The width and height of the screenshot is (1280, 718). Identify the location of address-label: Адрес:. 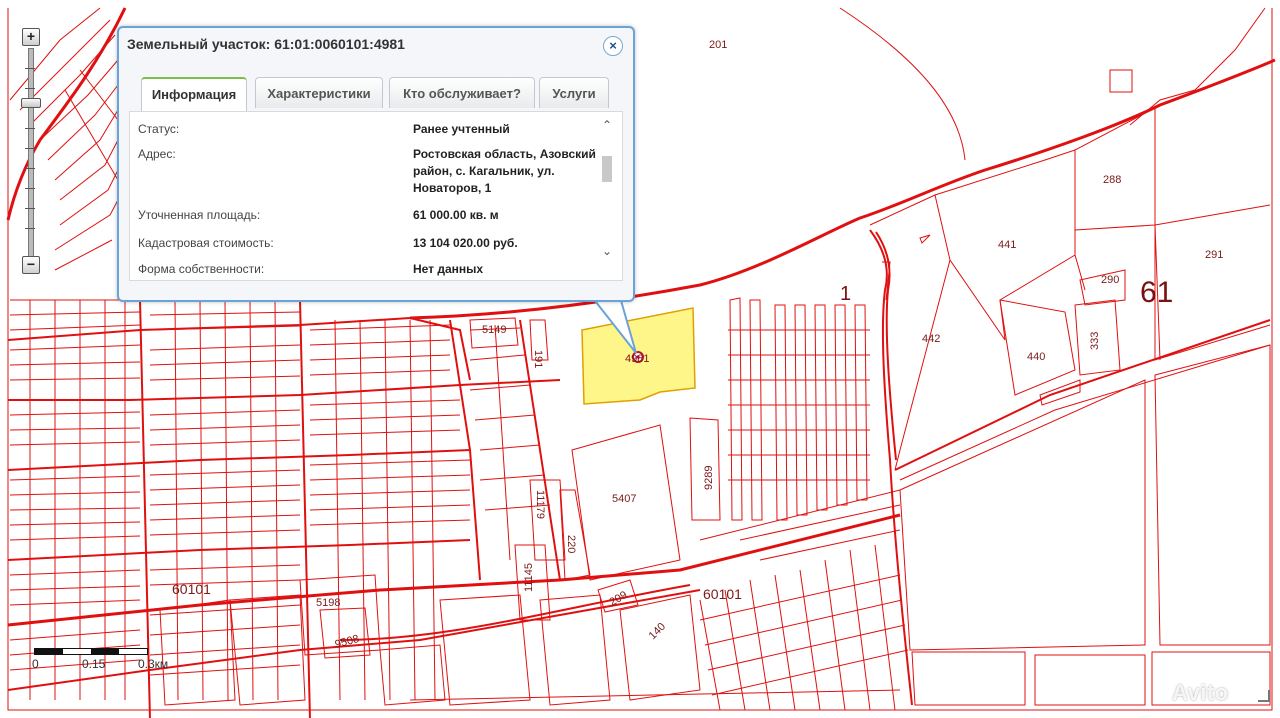
(157, 154).